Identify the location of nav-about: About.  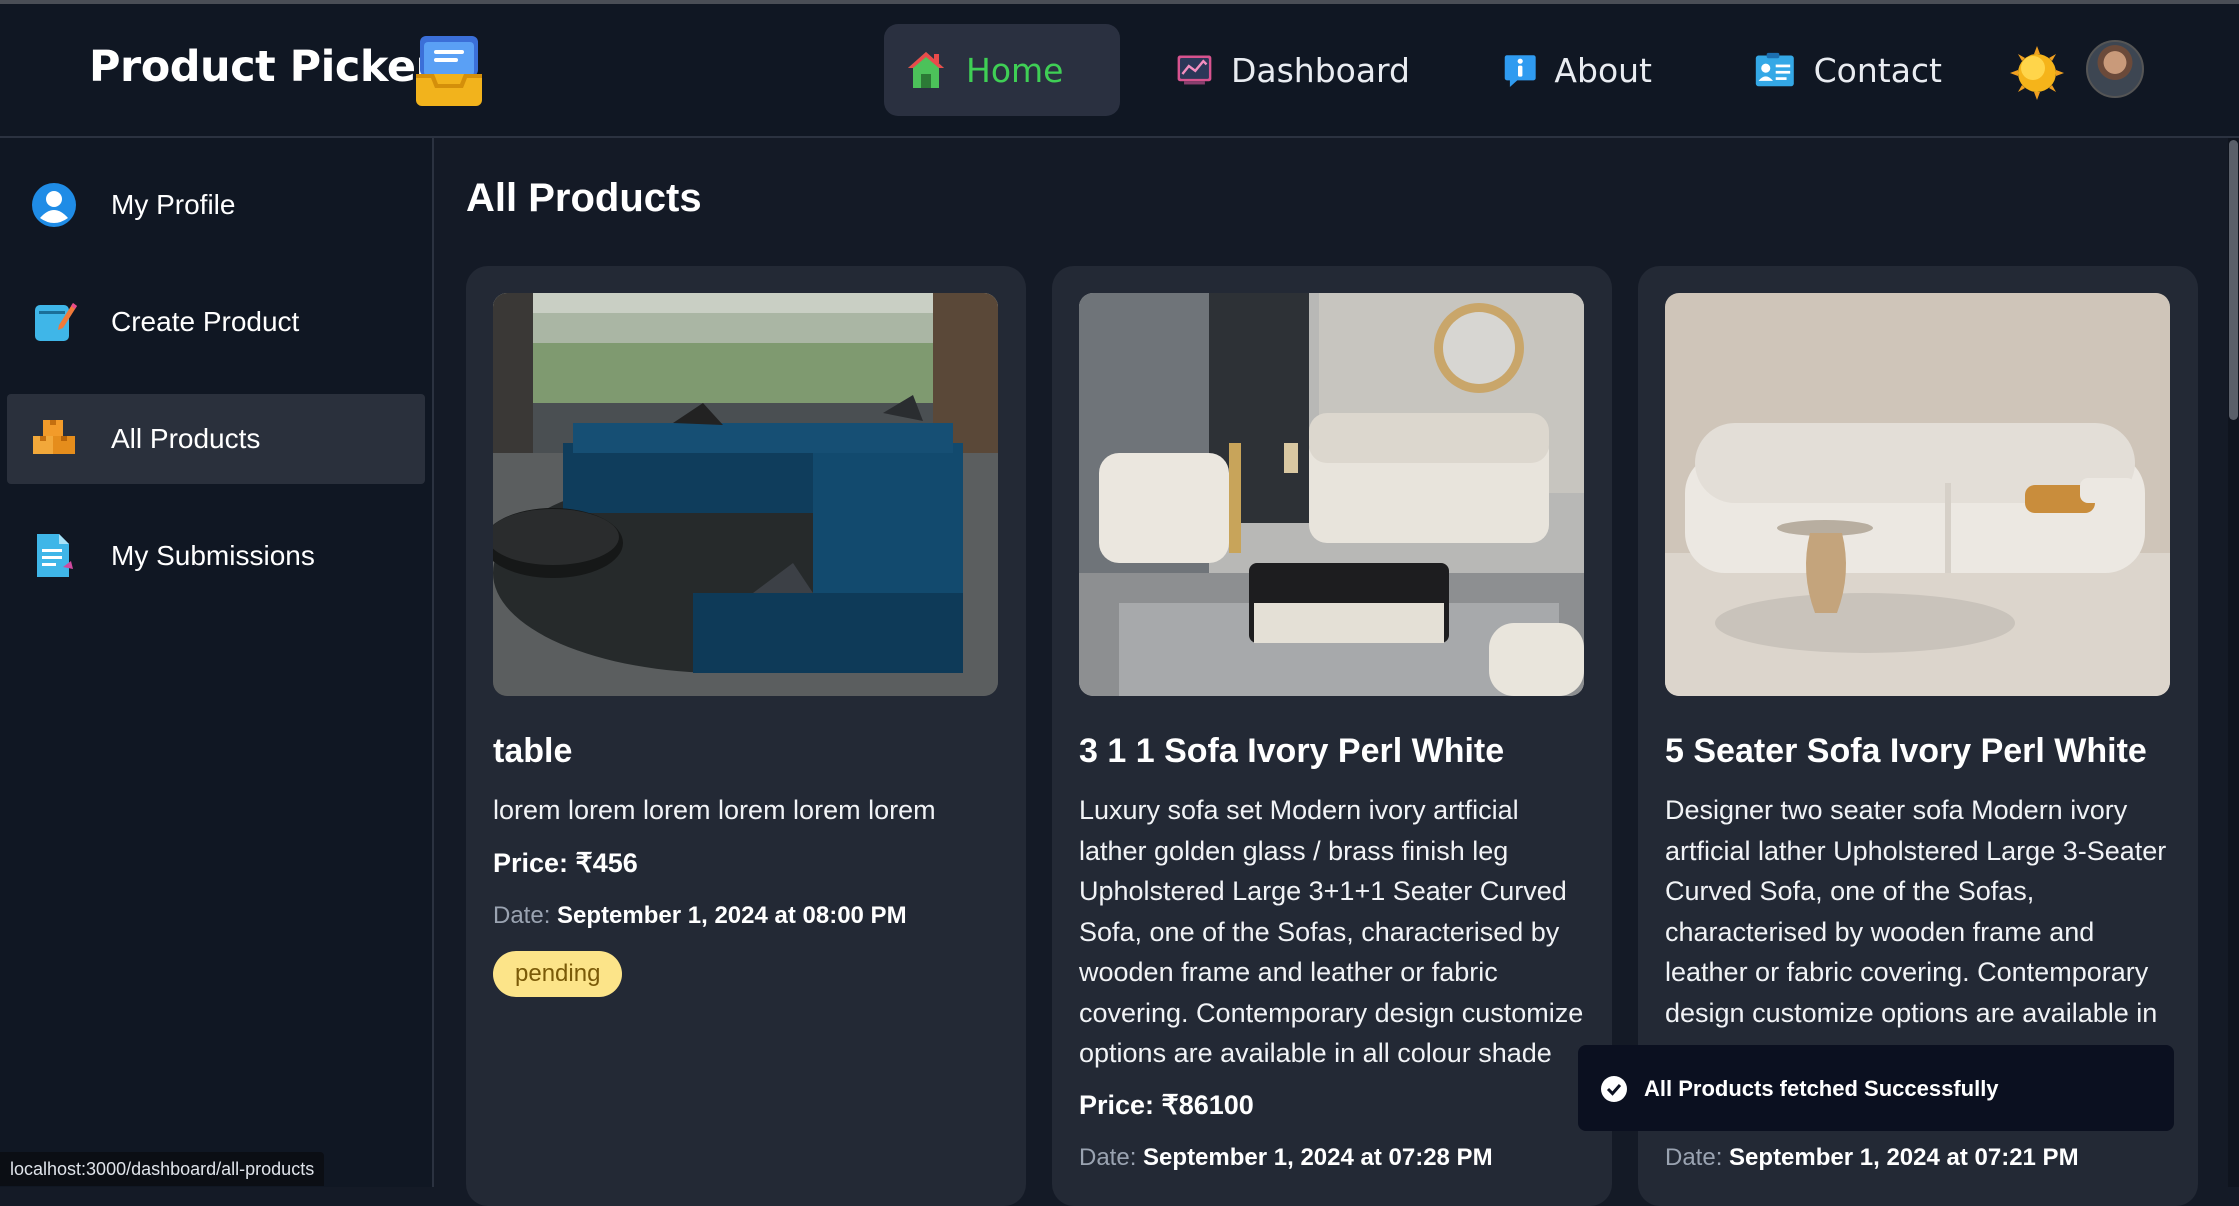
(1581, 70).